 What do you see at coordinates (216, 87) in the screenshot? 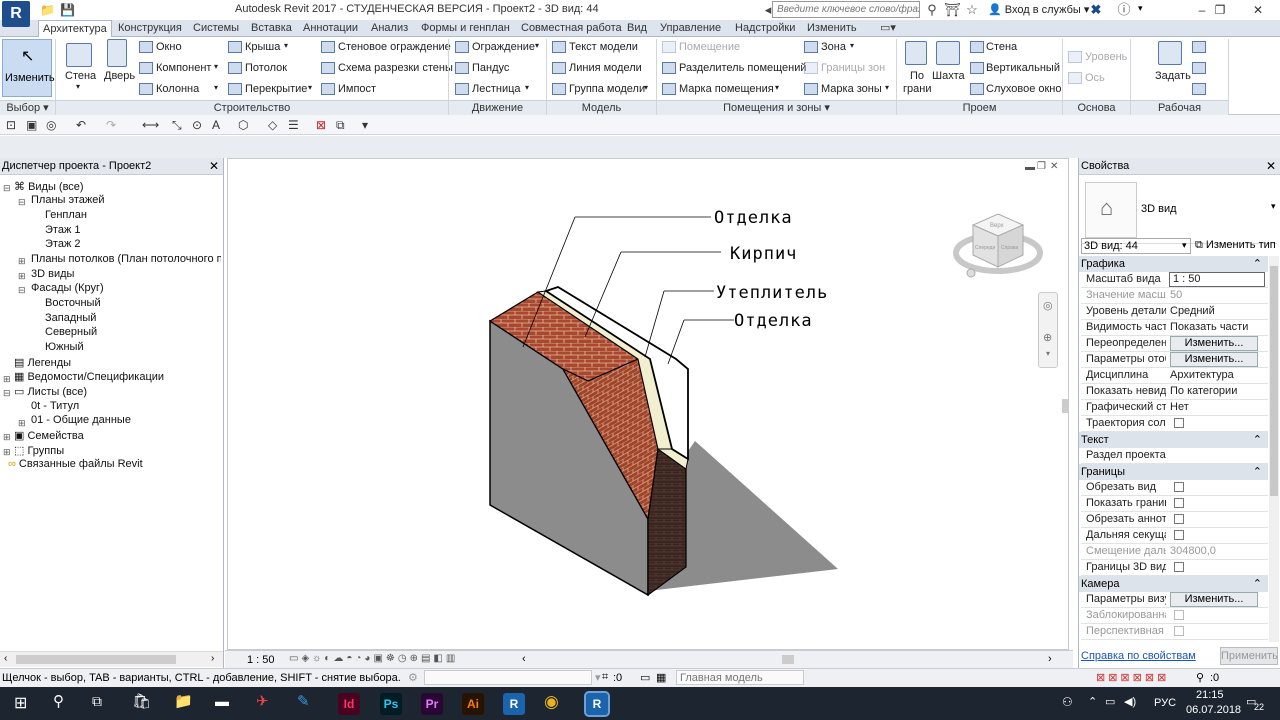
I see `column-dropdown-icon: ▾` at bounding box center [216, 87].